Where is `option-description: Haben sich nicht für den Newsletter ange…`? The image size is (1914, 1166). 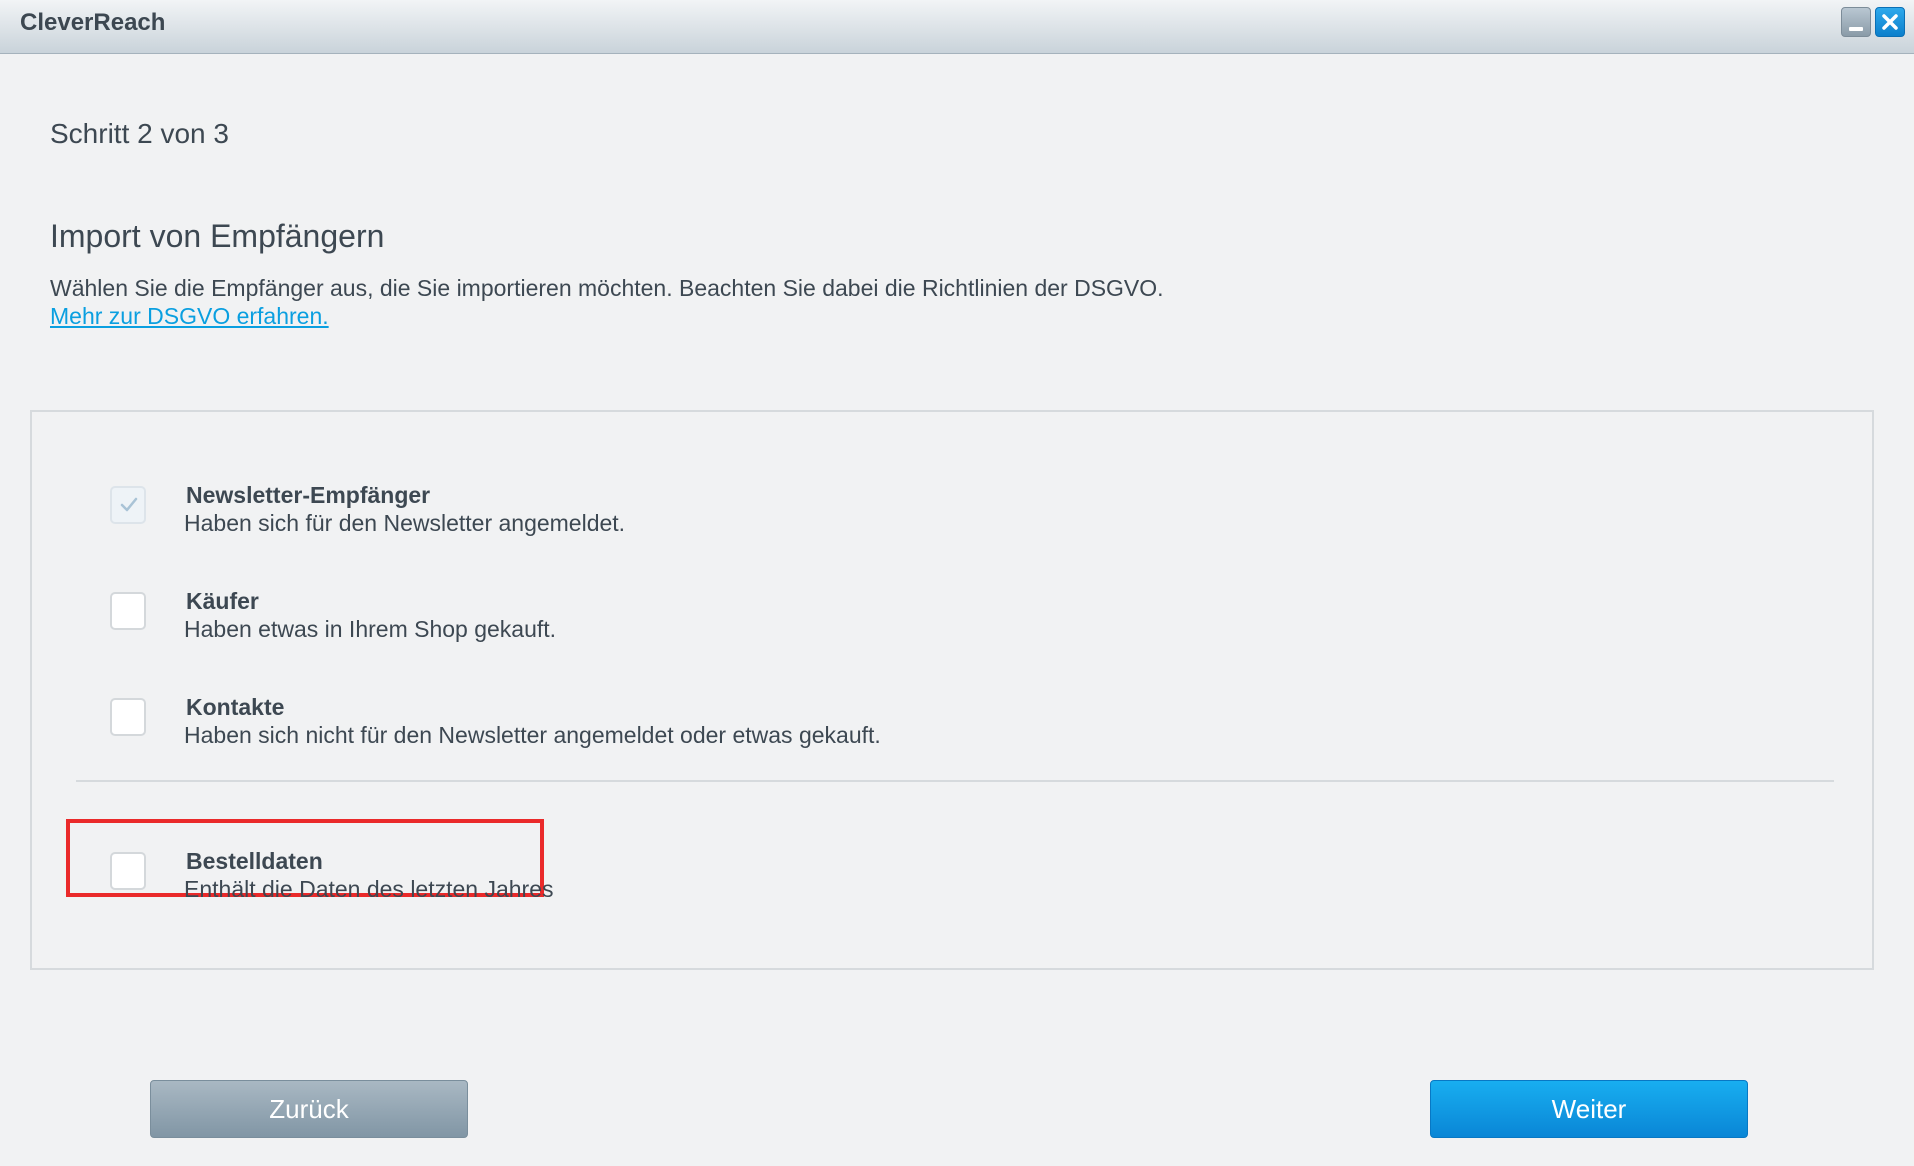
option-description: Haben sich nicht für den Newsletter ange… is located at coordinates (532, 735).